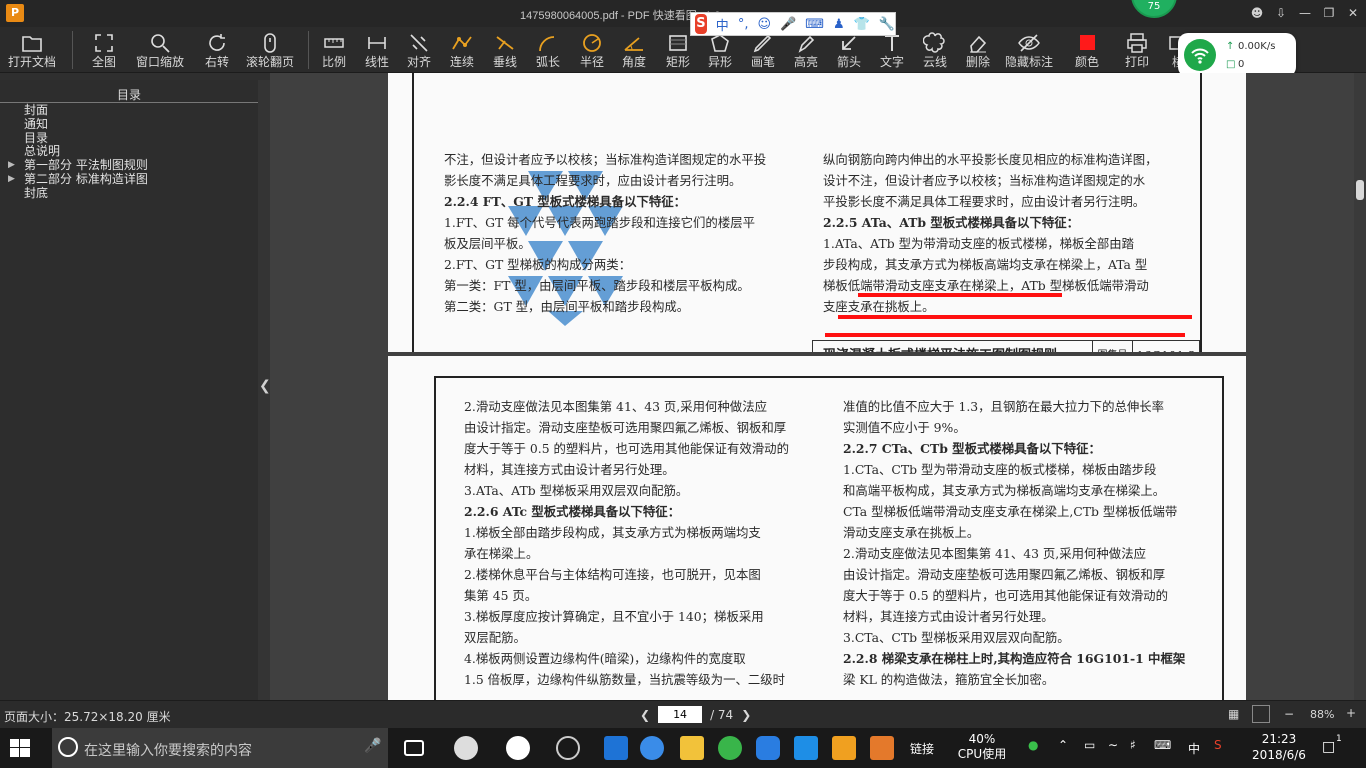  What do you see at coordinates (548, 50) in the screenshot?
I see `toolbar-arc-button: 弧长` at bounding box center [548, 50].